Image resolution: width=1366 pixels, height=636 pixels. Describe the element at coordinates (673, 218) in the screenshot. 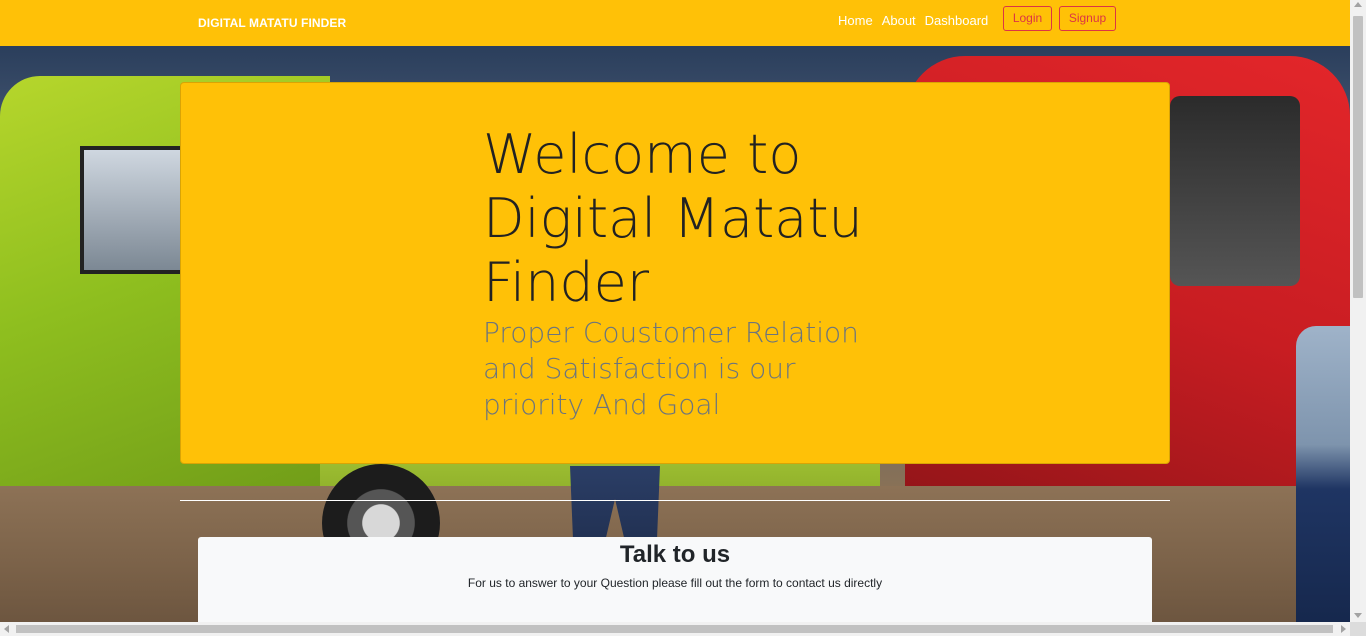

I see `hero-title: Welcome to Digital Matatu Finder` at that location.